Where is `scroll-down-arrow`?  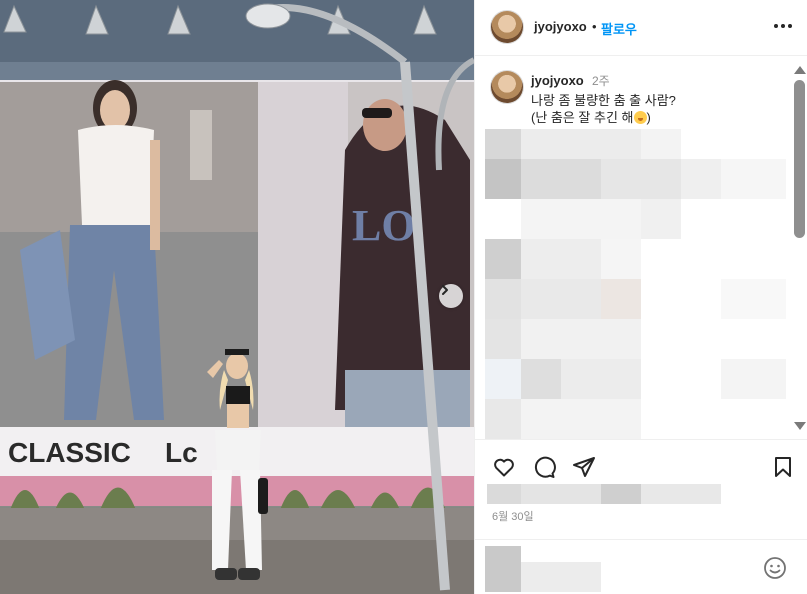 scroll-down-arrow is located at coordinates (800, 426).